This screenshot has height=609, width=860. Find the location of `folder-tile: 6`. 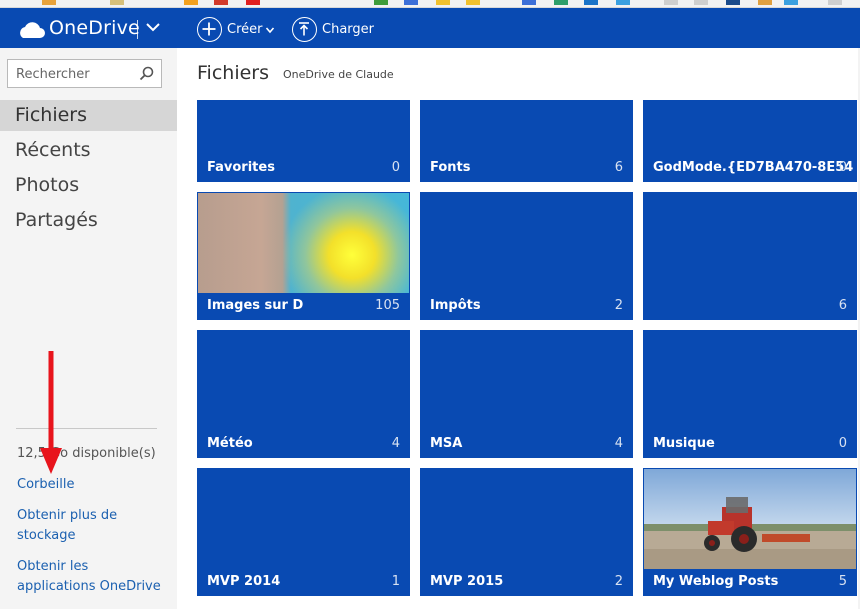

folder-tile: 6 is located at coordinates (750, 256).